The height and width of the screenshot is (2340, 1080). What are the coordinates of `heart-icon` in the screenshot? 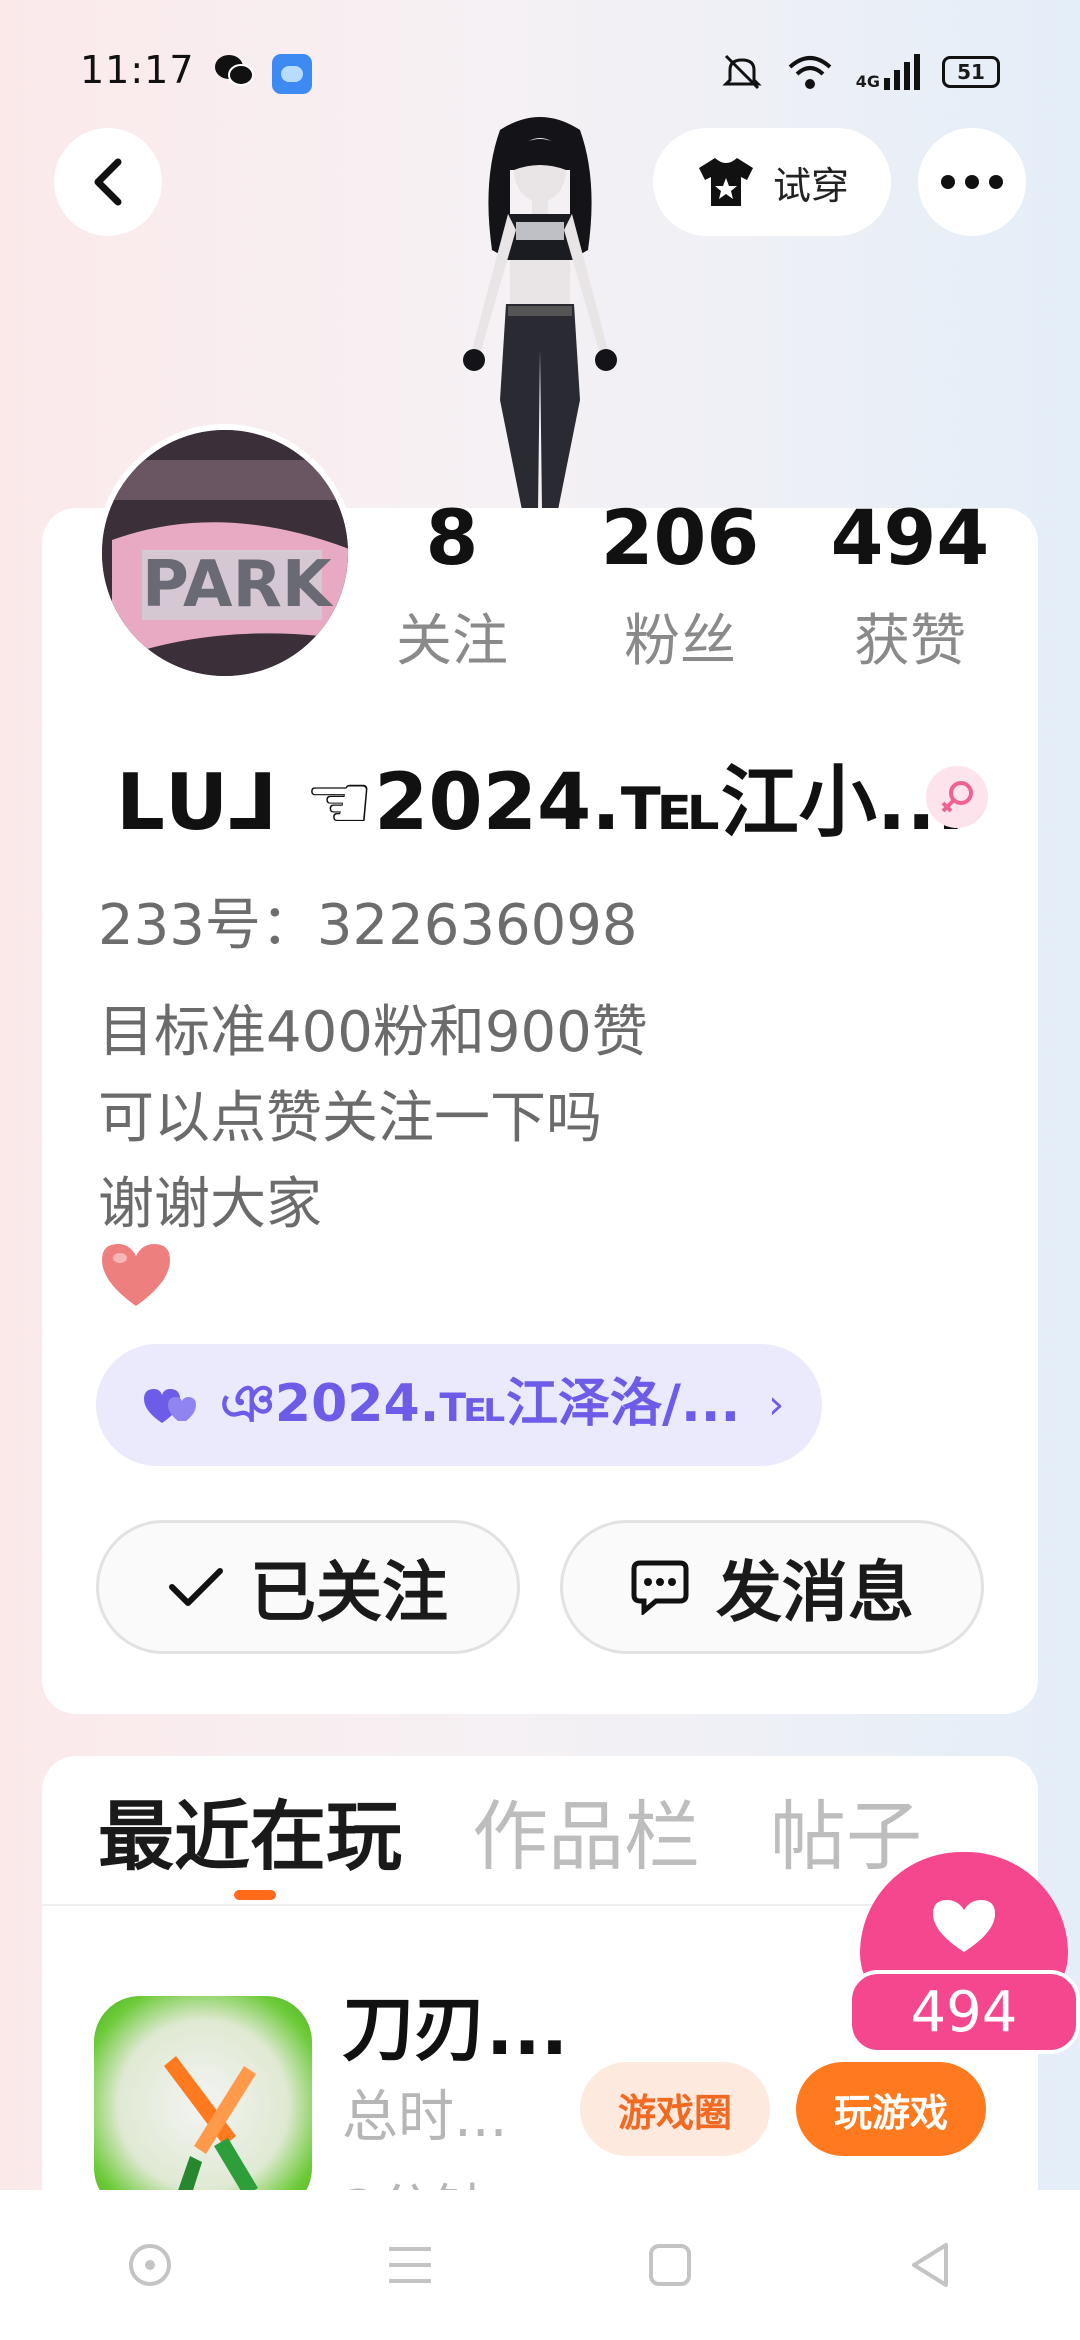 It's located at (964, 1926).